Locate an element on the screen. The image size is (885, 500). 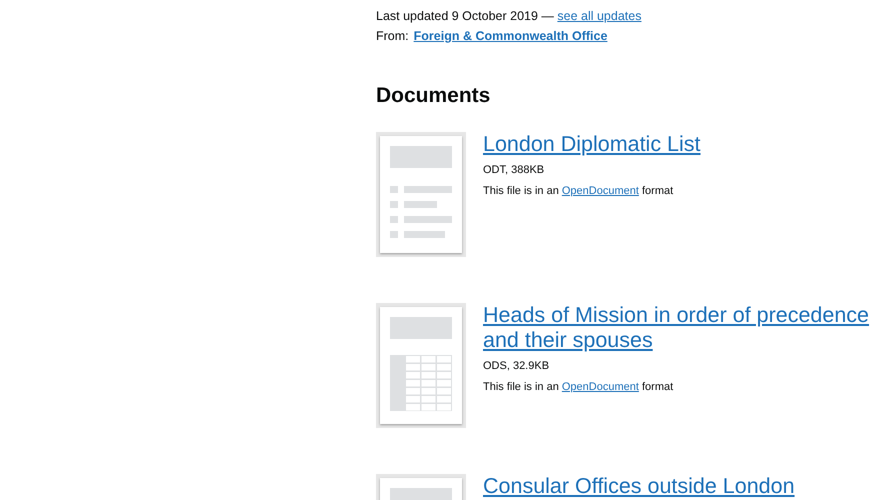
see-all-updates-link: see all updates is located at coordinates (599, 16).